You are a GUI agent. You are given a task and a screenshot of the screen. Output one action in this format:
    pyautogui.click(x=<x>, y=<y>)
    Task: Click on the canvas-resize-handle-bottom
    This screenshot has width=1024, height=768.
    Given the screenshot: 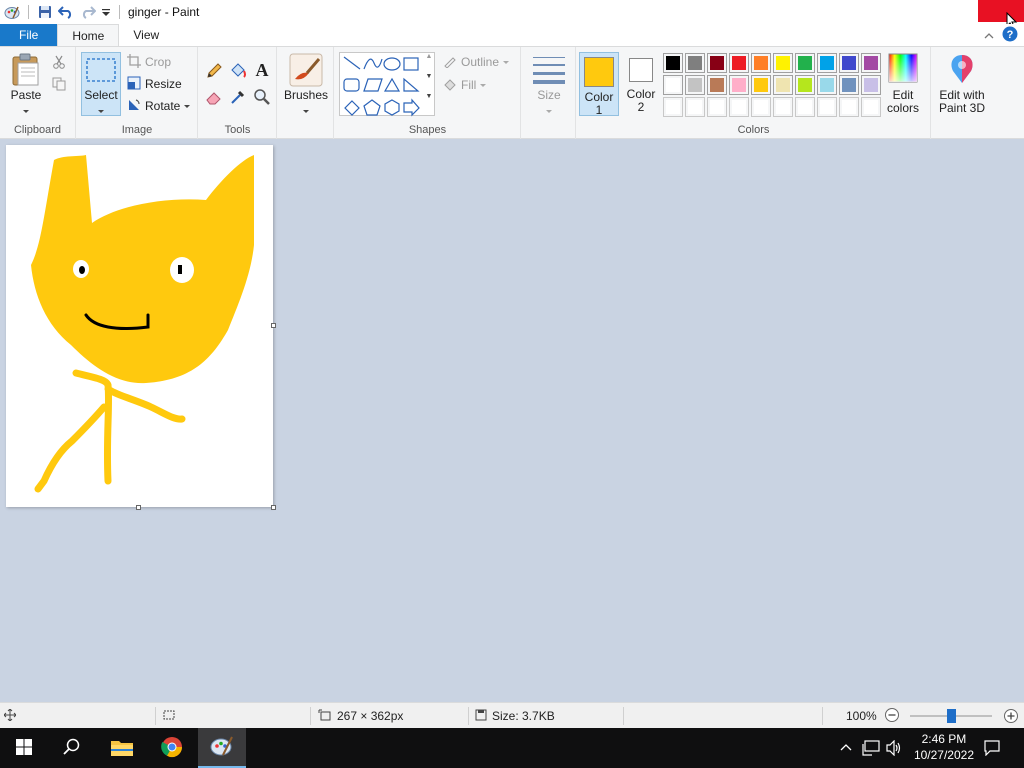 What is the action you would take?
    pyautogui.click(x=138, y=507)
    